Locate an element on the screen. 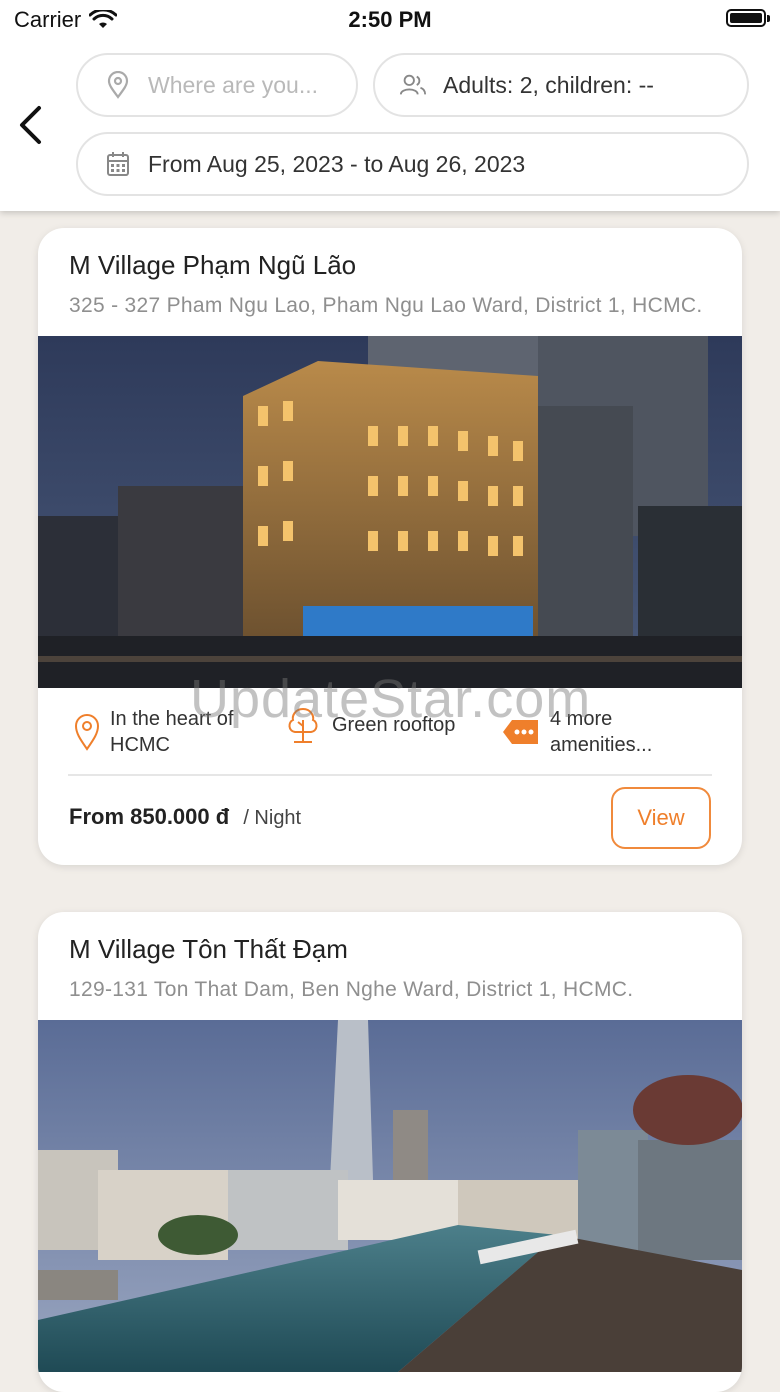 The height and width of the screenshot is (1392, 780). guests-value: Adults: 2, children: -- is located at coordinates (548, 84).